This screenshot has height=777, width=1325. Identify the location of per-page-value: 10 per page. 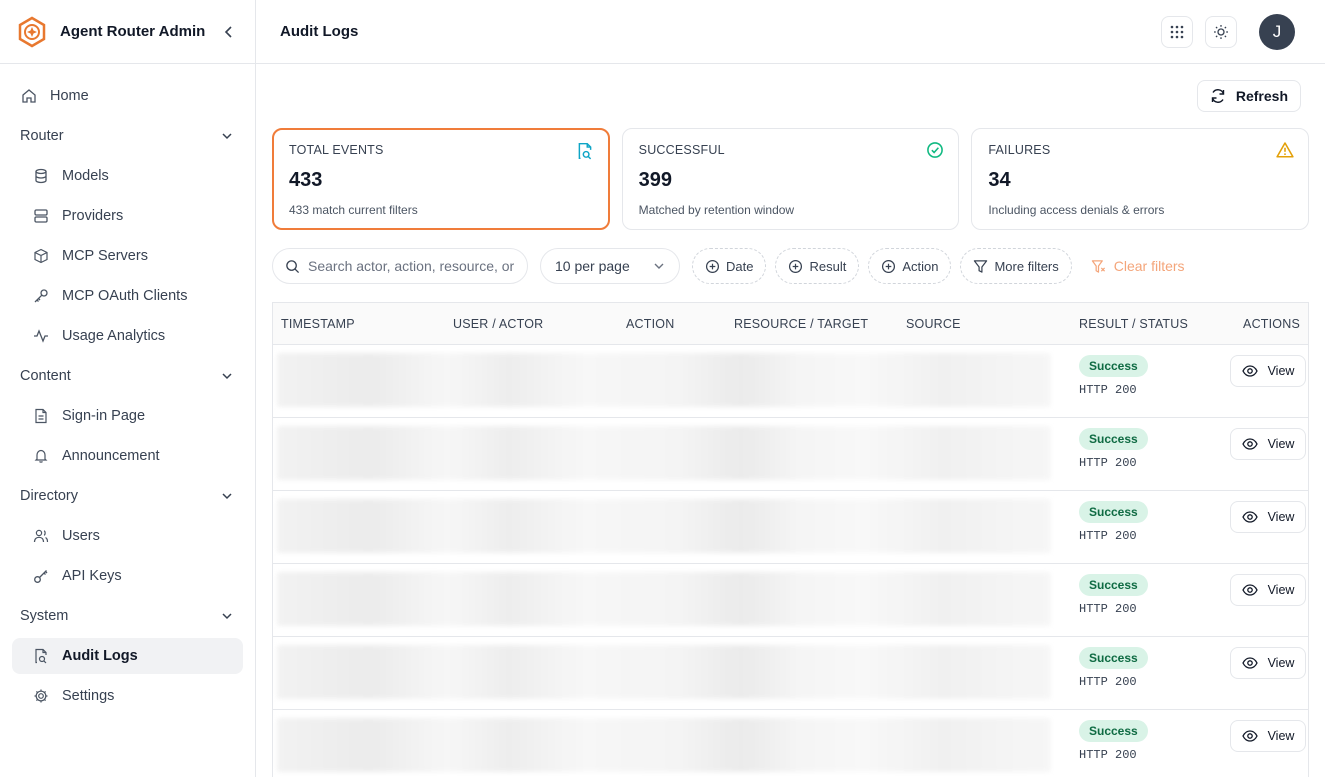
(592, 266).